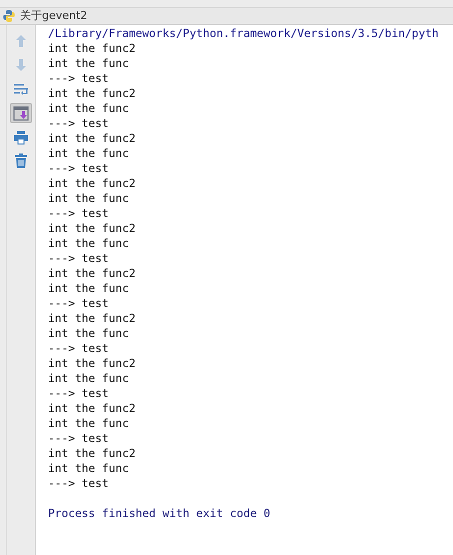 The width and height of the screenshot is (453, 555). Describe the element at coordinates (21, 161) in the screenshot. I see `trash-icon` at that location.